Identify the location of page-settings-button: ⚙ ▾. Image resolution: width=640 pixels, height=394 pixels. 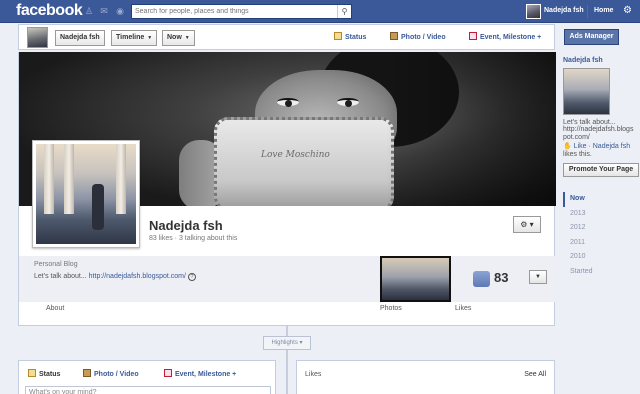
(527, 224).